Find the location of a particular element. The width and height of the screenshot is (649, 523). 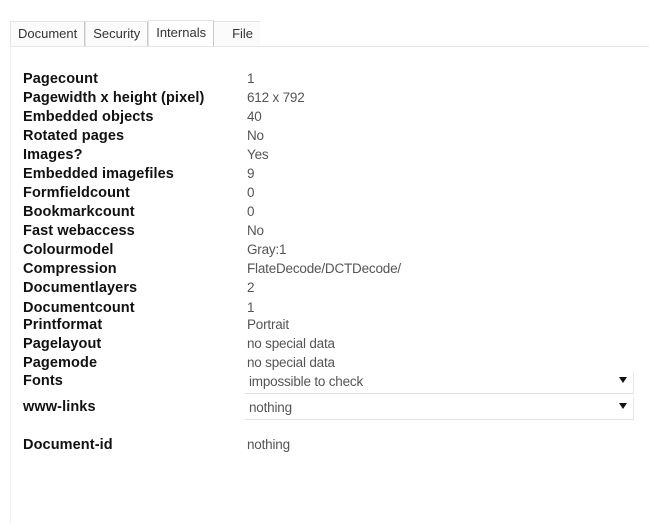

tab-strip: Document Security Internals File is located at coordinates (135, 33).